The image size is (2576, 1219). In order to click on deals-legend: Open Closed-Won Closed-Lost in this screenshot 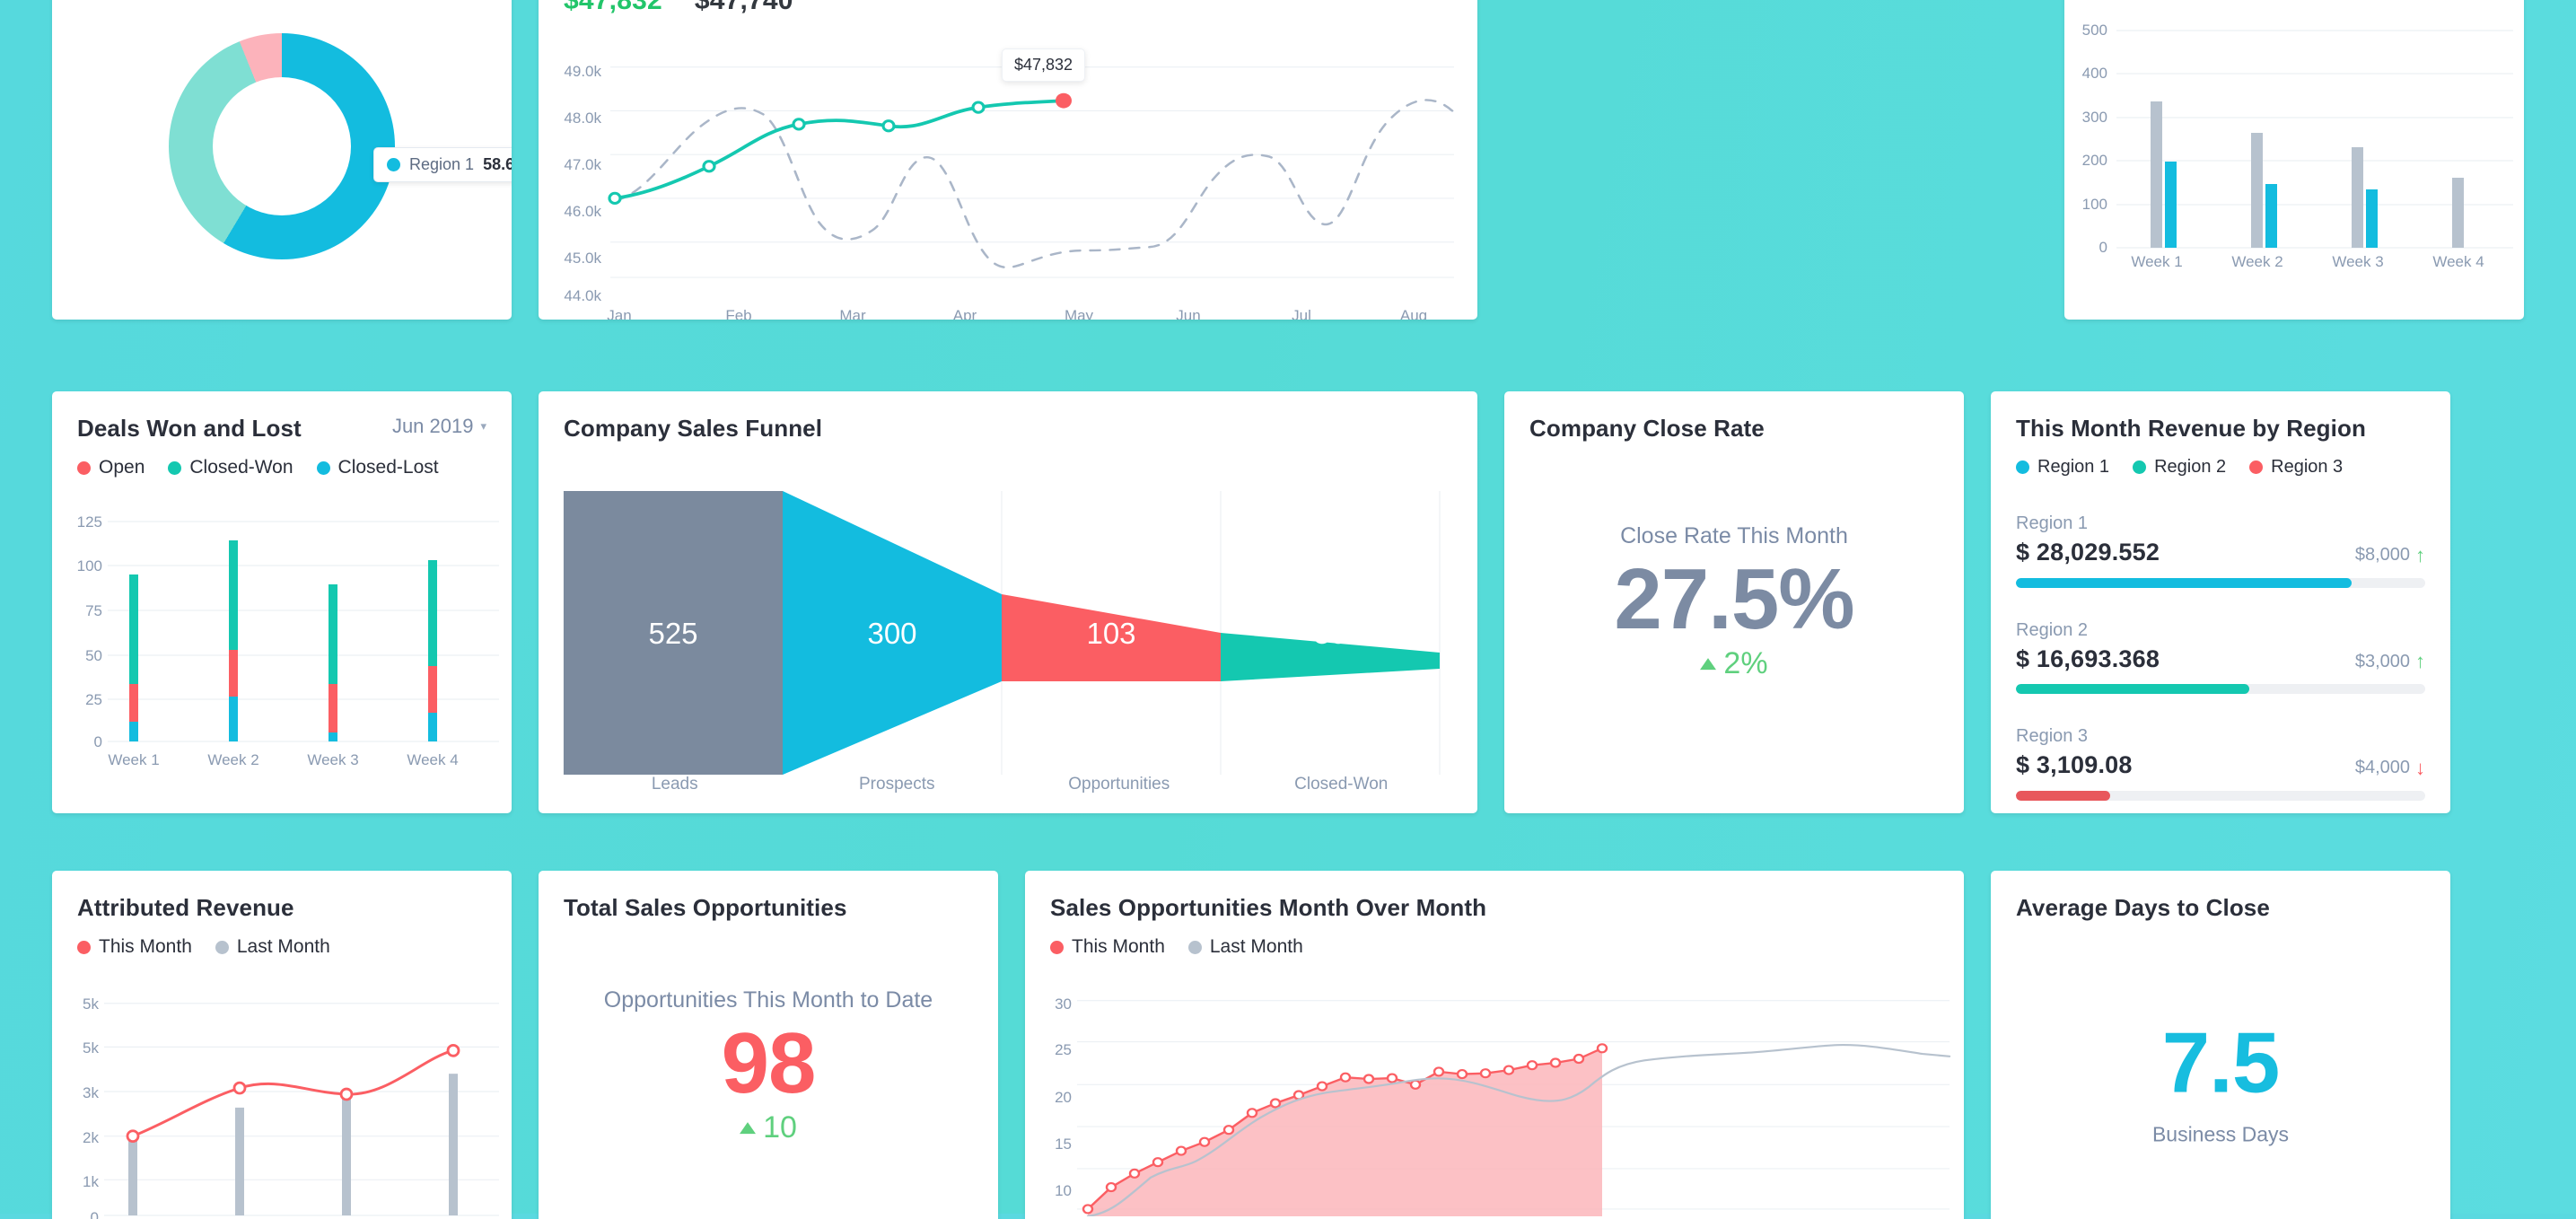, I will do `click(282, 460)`.